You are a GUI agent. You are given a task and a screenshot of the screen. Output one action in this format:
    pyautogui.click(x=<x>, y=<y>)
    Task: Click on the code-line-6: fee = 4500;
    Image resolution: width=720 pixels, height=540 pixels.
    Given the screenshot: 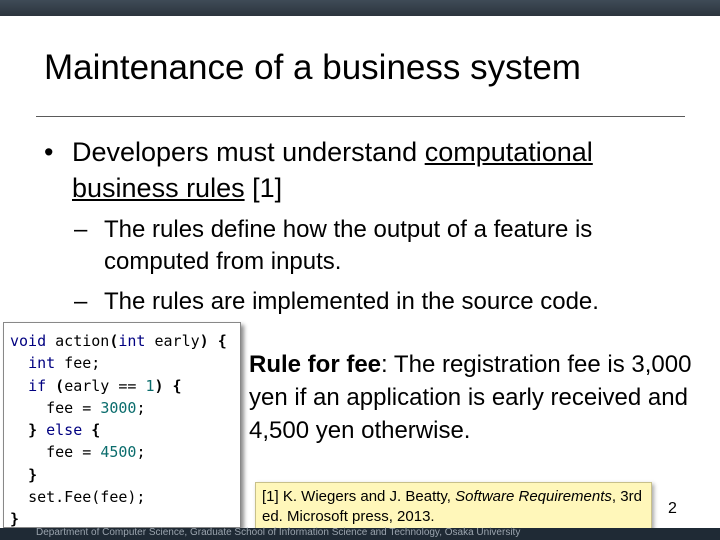 What is the action you would take?
    pyautogui.click(x=125, y=452)
    